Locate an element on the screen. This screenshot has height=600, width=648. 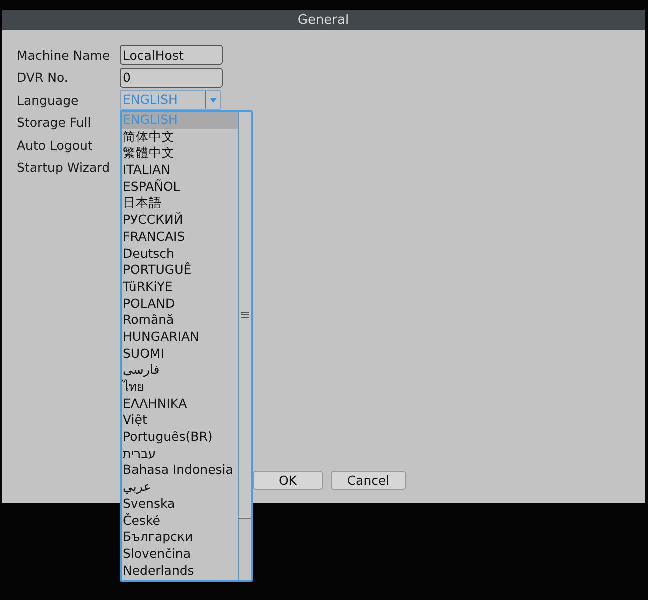
dropdown-option: Bahasa Indonesia is located at coordinates (180, 471).